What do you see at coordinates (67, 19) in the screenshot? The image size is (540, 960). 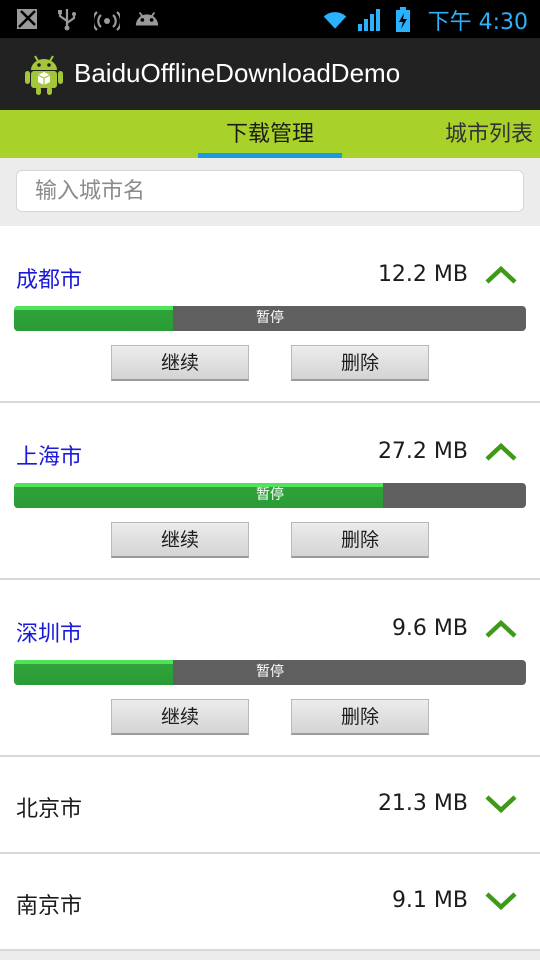 I see `usb-icon` at bounding box center [67, 19].